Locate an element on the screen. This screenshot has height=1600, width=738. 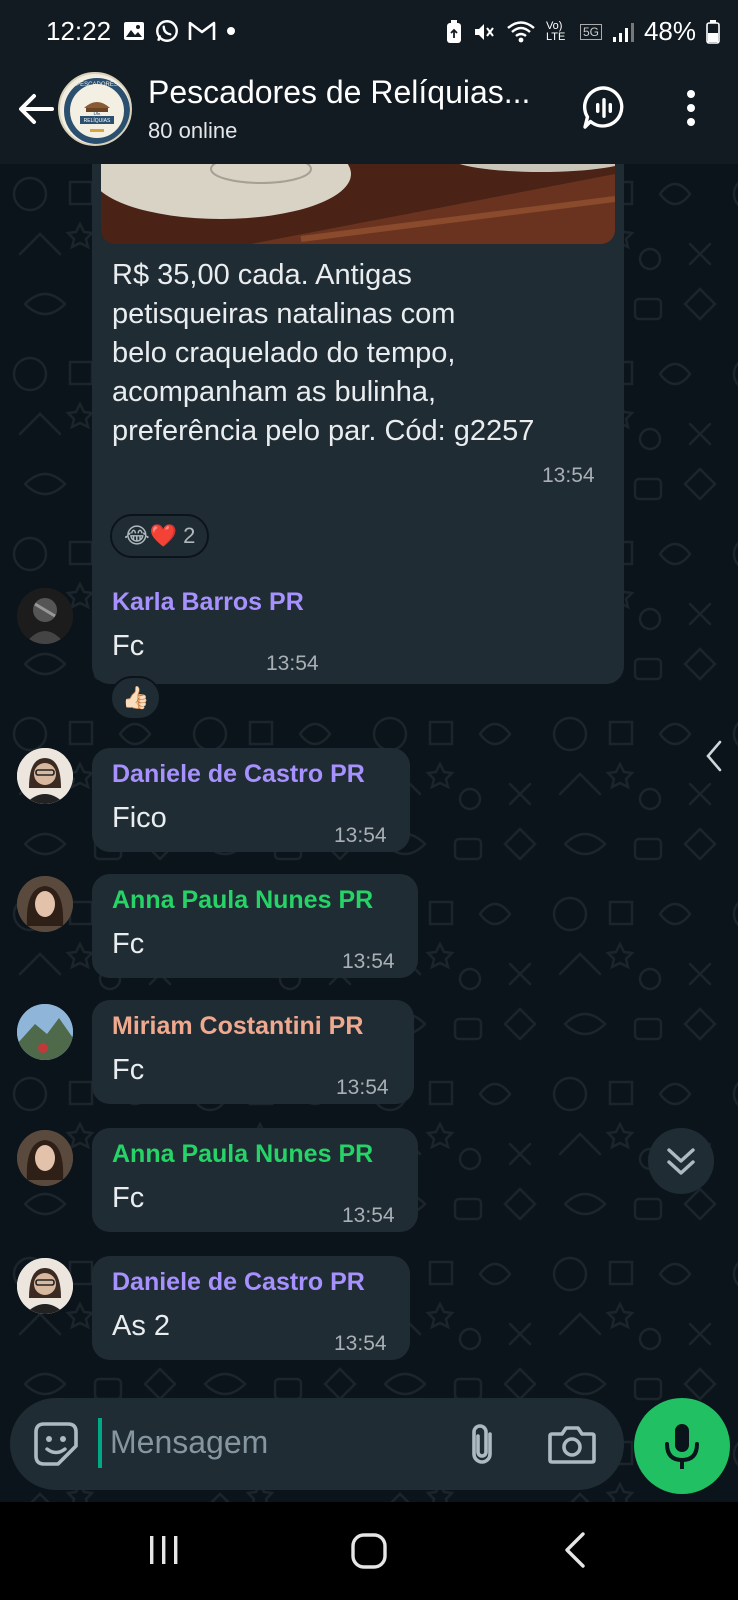
reaction-pill: 👍🏻 is located at coordinates (136, 698).